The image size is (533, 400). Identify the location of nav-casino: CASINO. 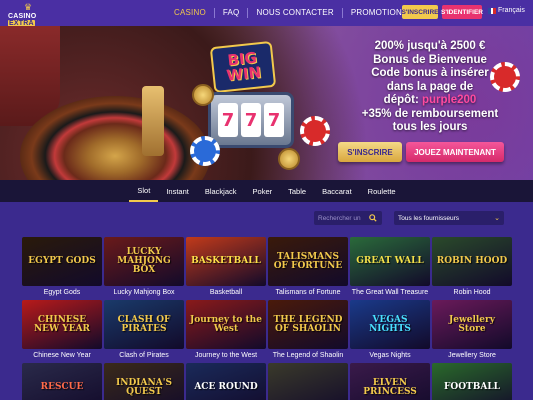
(190, 13).